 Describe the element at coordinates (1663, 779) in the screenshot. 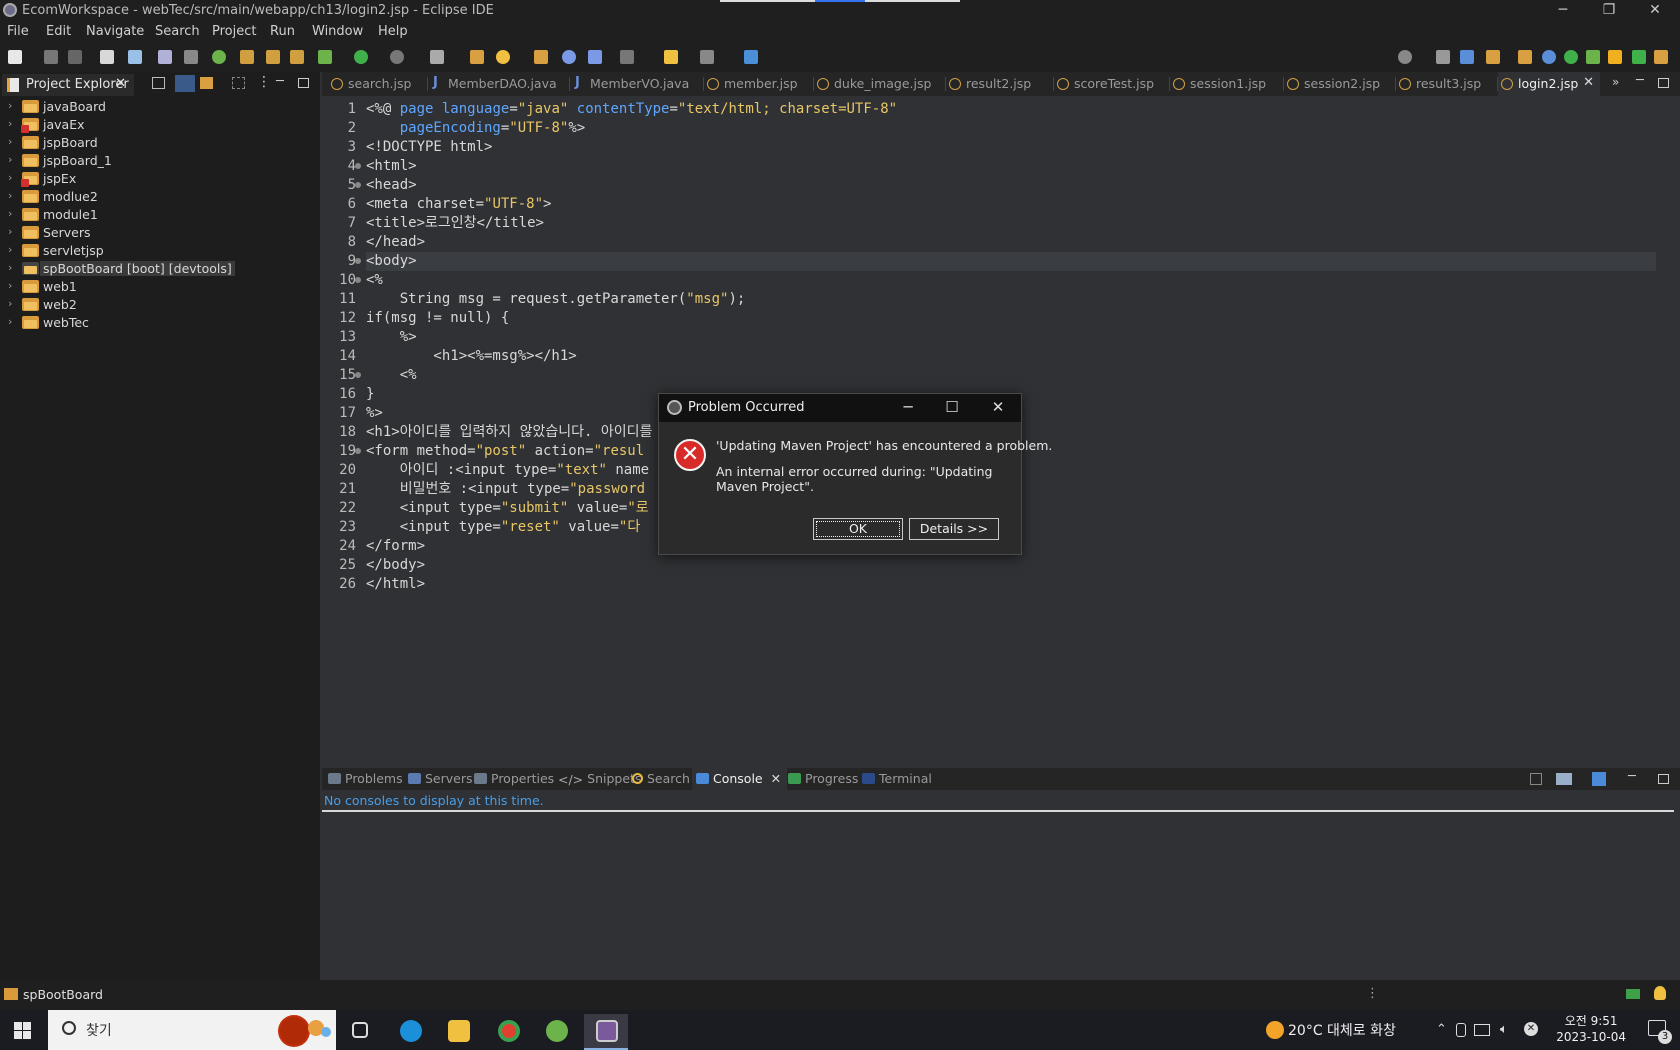

I see `maximize-panel-icon` at that location.